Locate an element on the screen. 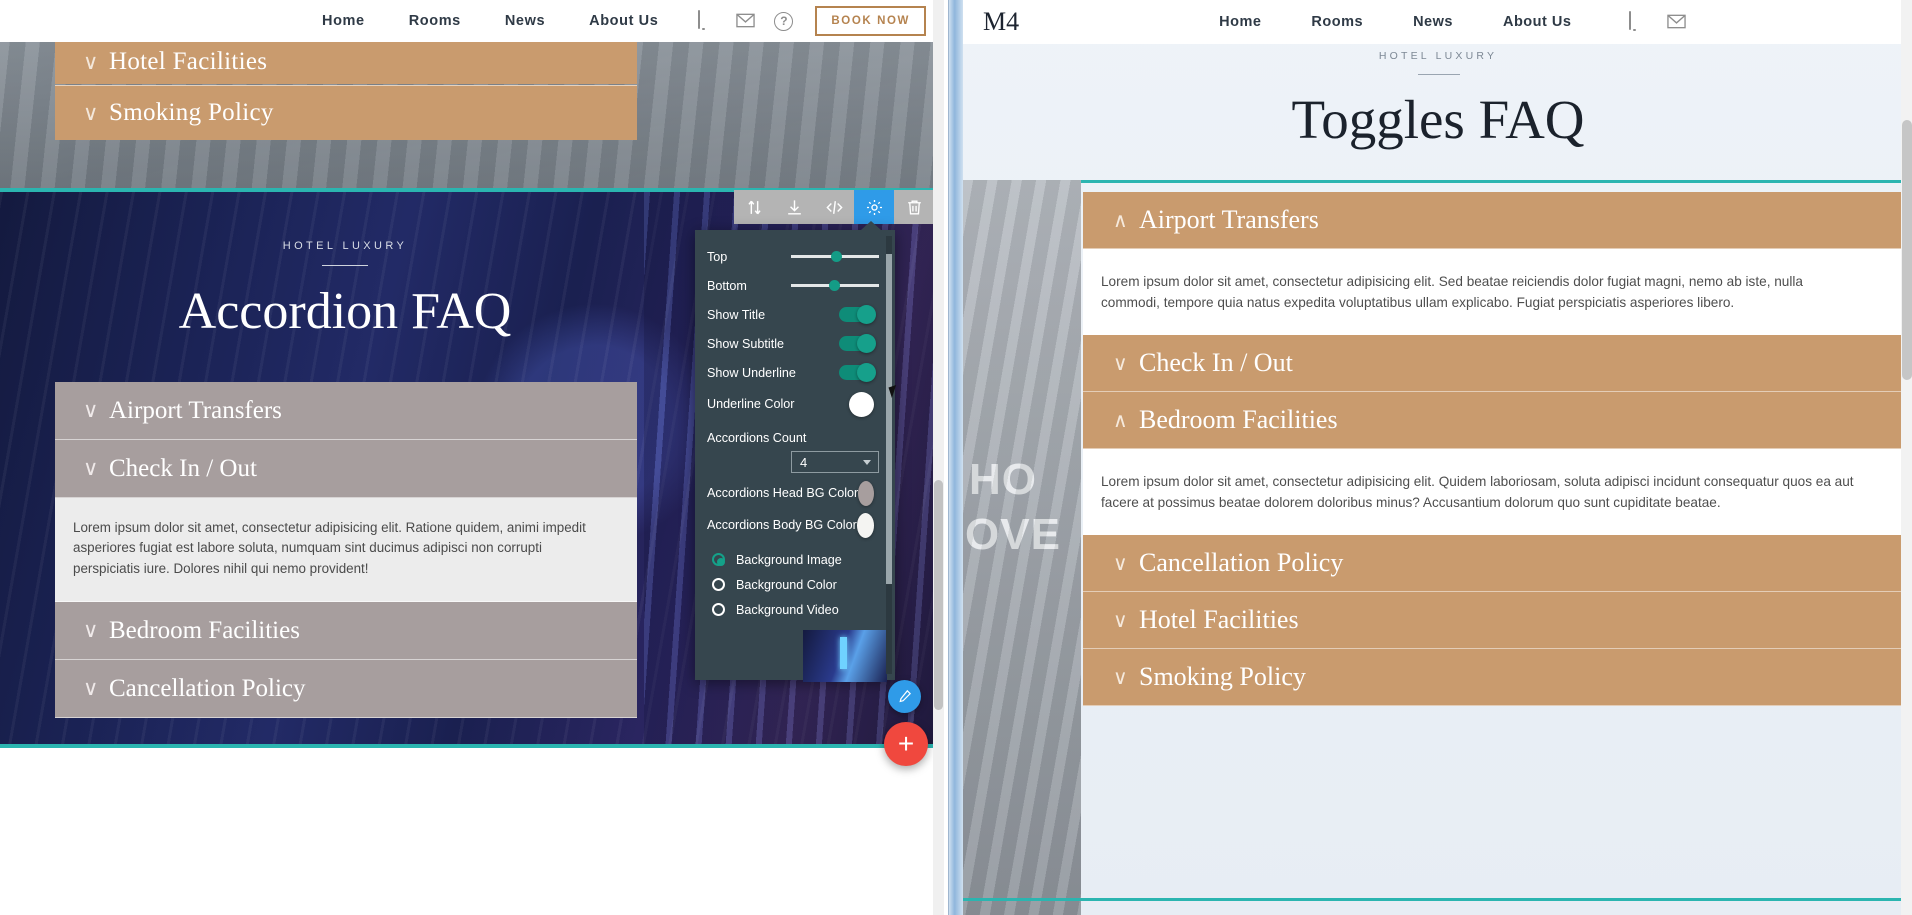 The height and width of the screenshot is (915, 1912). preview-nav-links: Home Rooms News About Us is located at coordinates (1395, 22).